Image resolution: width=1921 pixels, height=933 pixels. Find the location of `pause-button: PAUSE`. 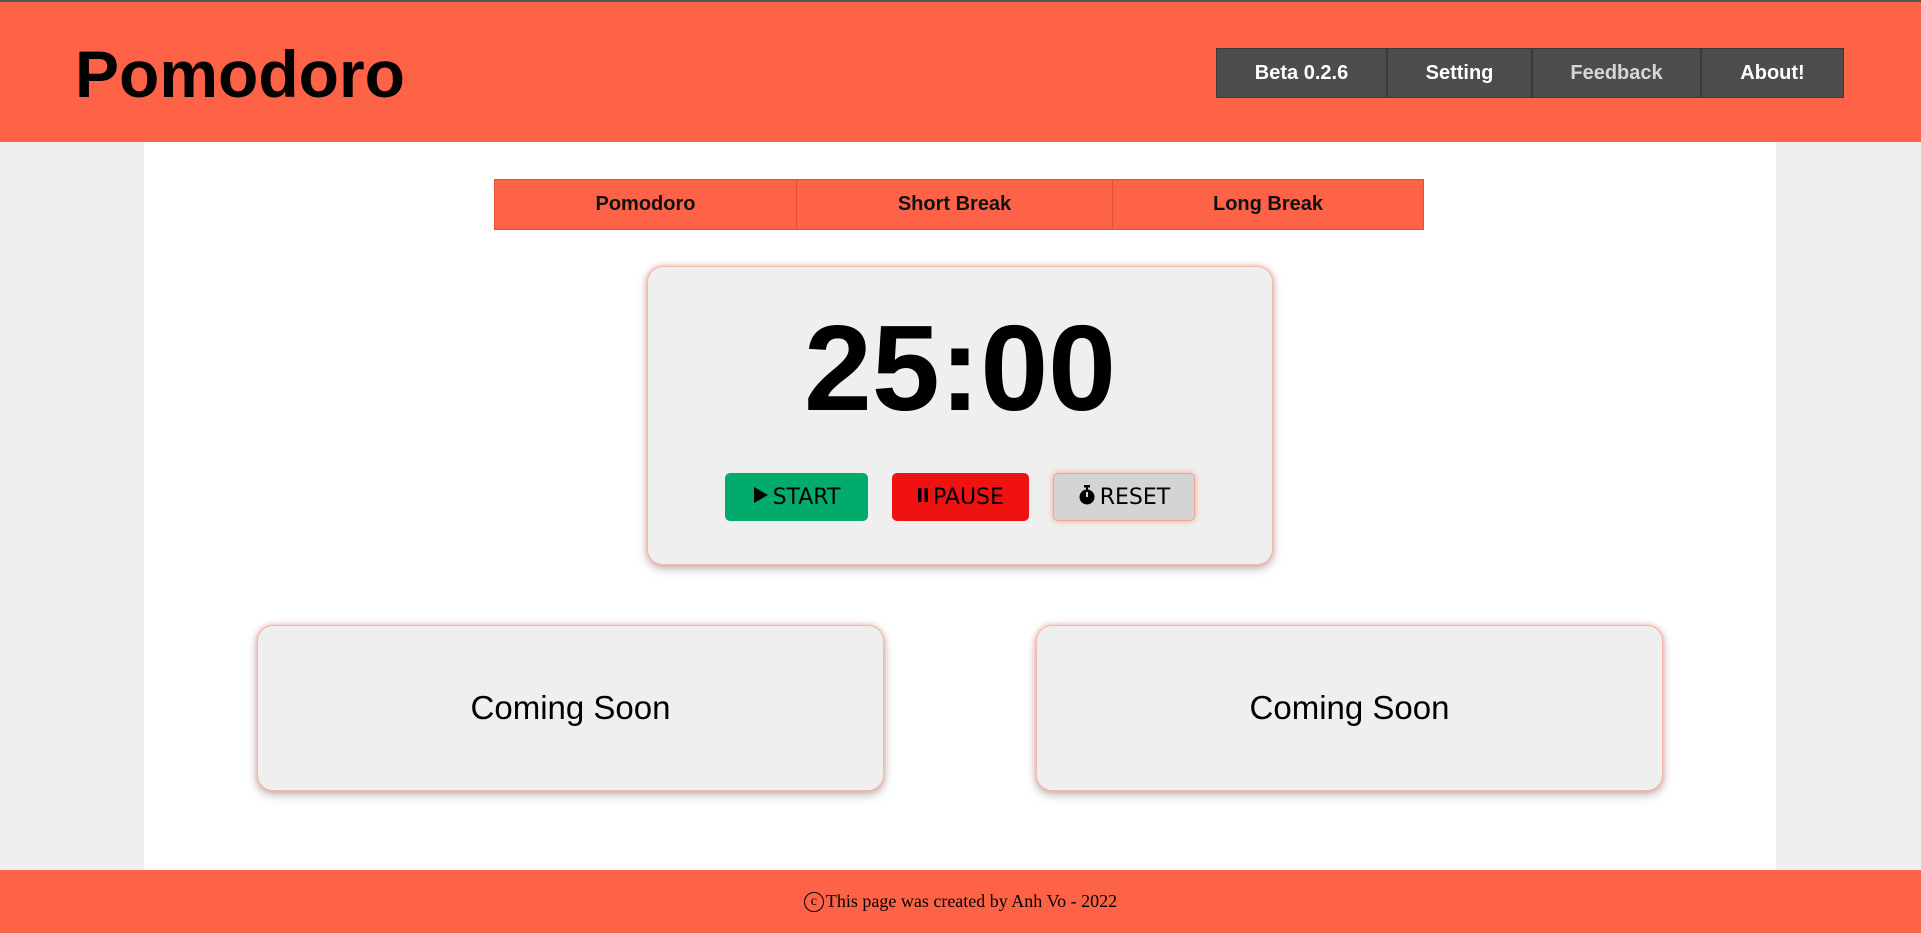

pause-button: PAUSE is located at coordinates (960, 497).